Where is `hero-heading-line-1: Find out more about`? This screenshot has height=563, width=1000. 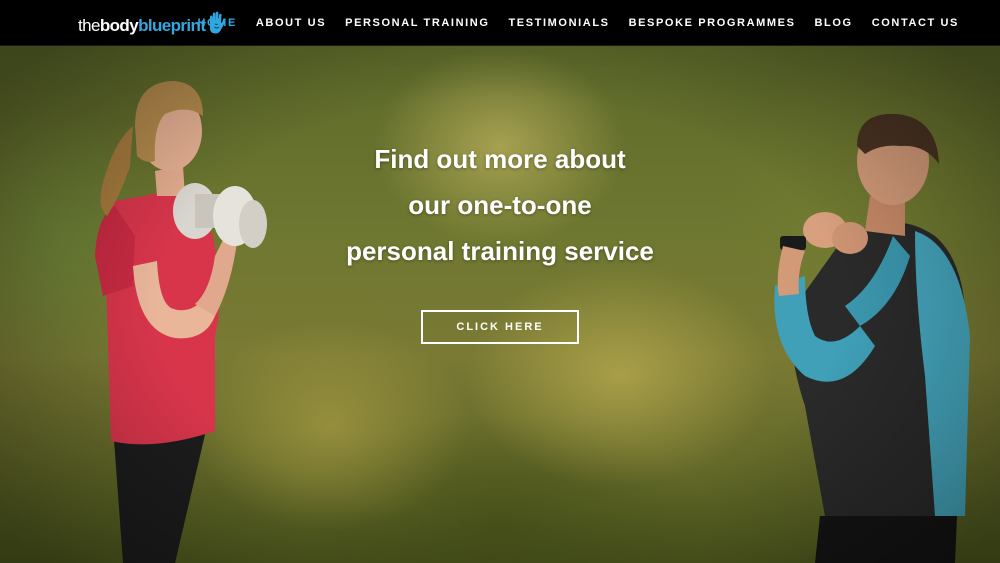
hero-heading-line-1: Find out more about is located at coordinates (500, 159).